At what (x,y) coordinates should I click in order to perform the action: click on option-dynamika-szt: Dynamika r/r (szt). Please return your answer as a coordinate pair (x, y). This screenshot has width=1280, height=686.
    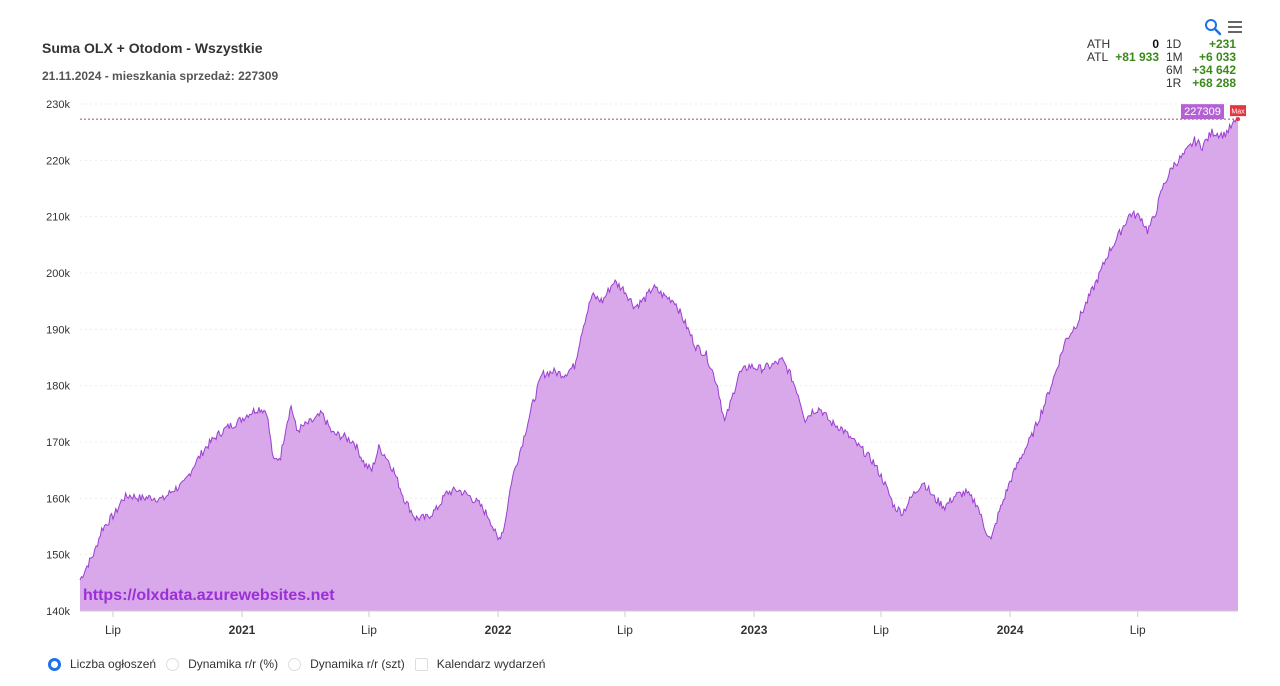
    Looking at the image, I should click on (346, 664).